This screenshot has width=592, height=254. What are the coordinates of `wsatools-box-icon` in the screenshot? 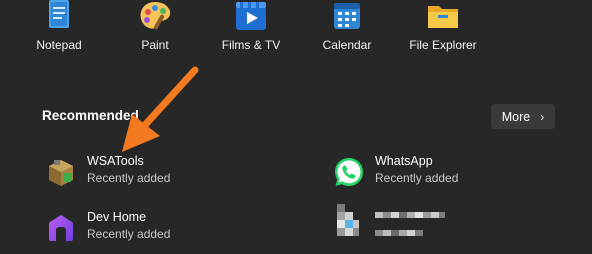 It's located at (61, 173).